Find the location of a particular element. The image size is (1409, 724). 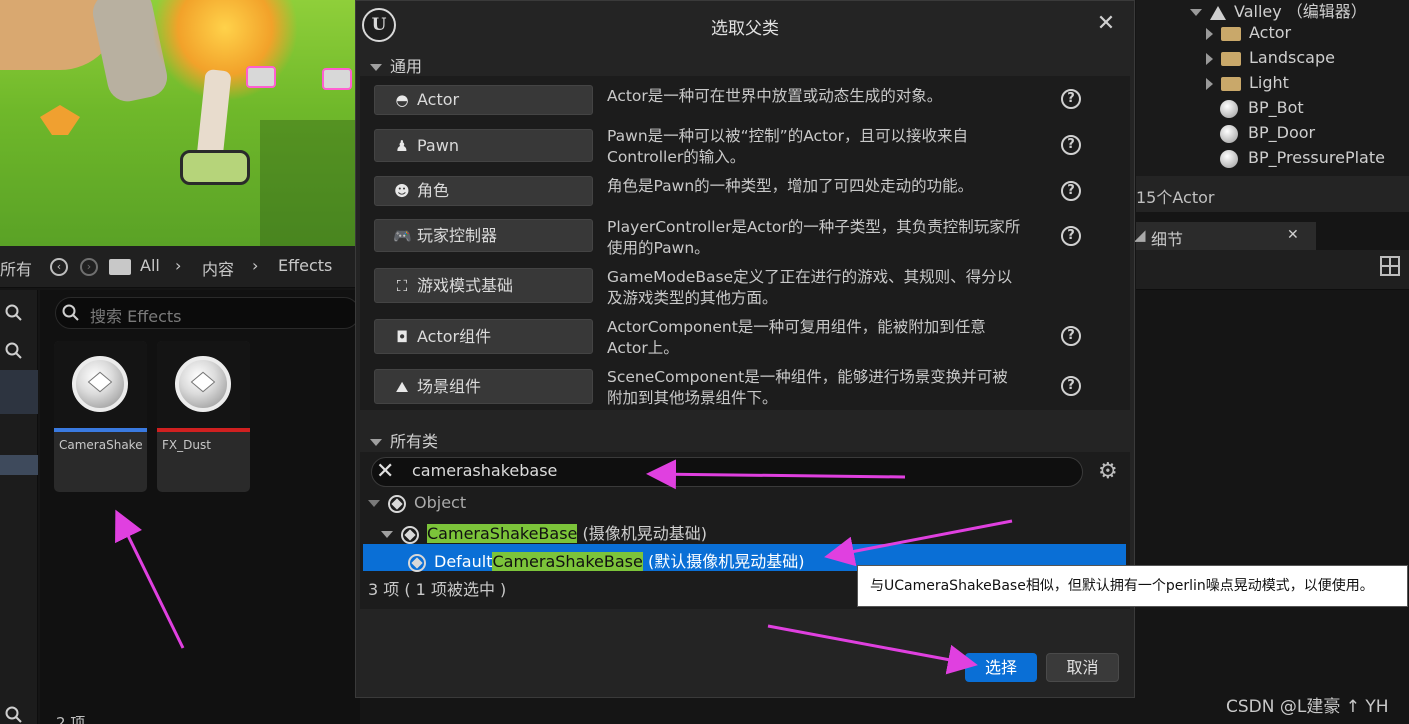

outliner-item-bp-bot: BP_Bot is located at coordinates (1262, 108).